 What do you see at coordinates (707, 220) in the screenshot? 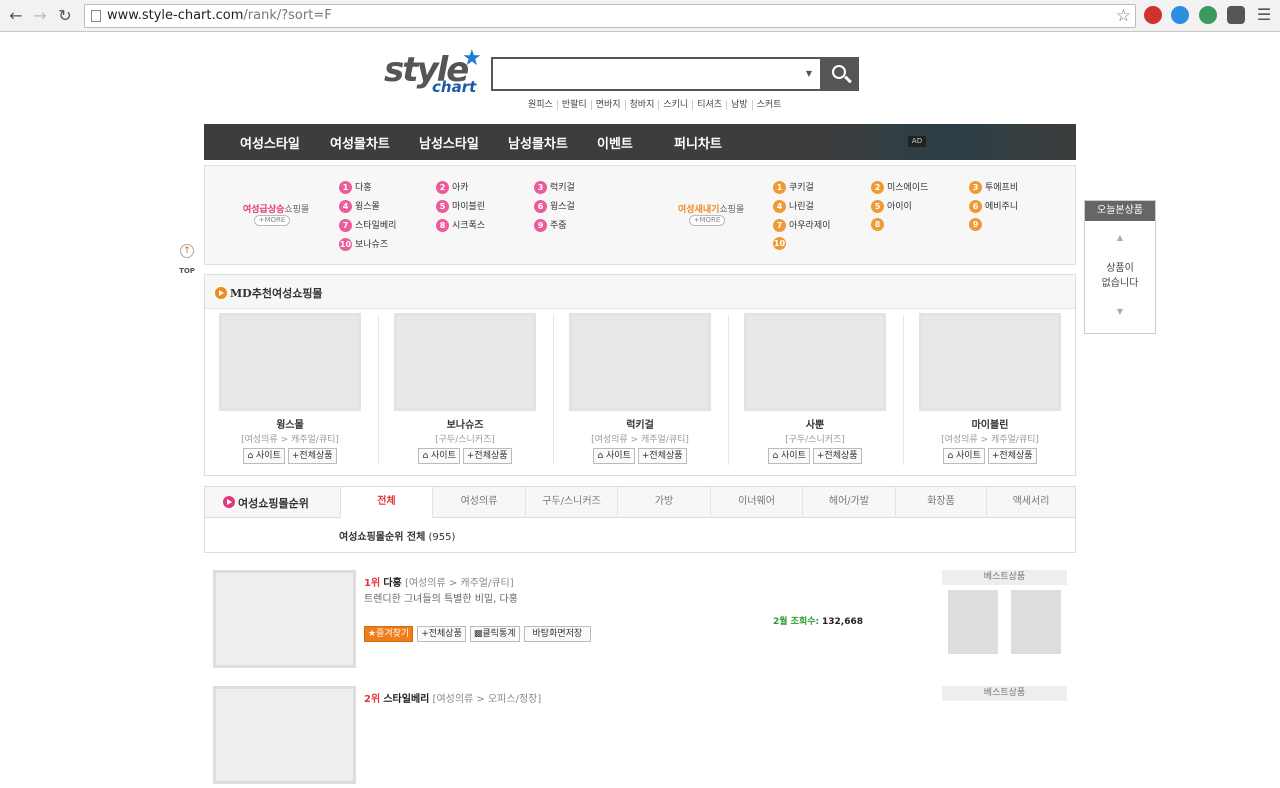
I see `women-new-more-button: +MORE` at bounding box center [707, 220].